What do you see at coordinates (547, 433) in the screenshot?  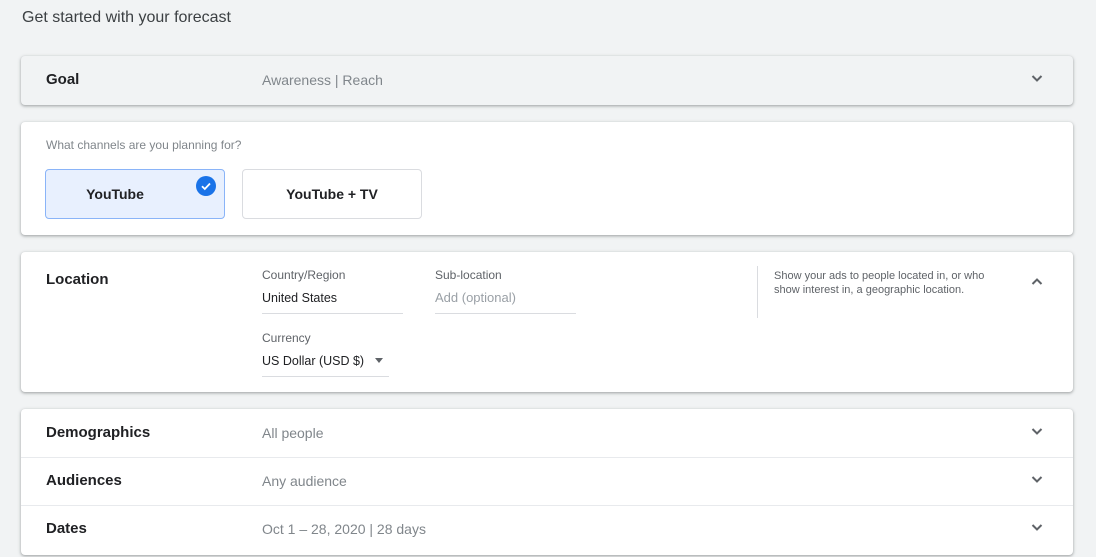 I see `demographics-row: Demographics All people` at bounding box center [547, 433].